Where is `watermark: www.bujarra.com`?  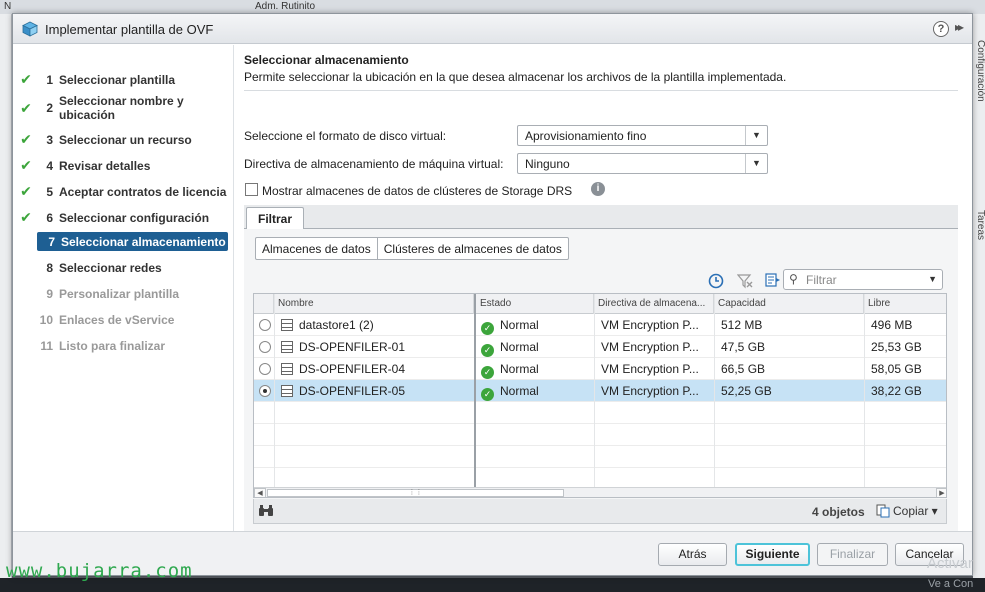
watermark: www.bujarra.com is located at coordinates (99, 571).